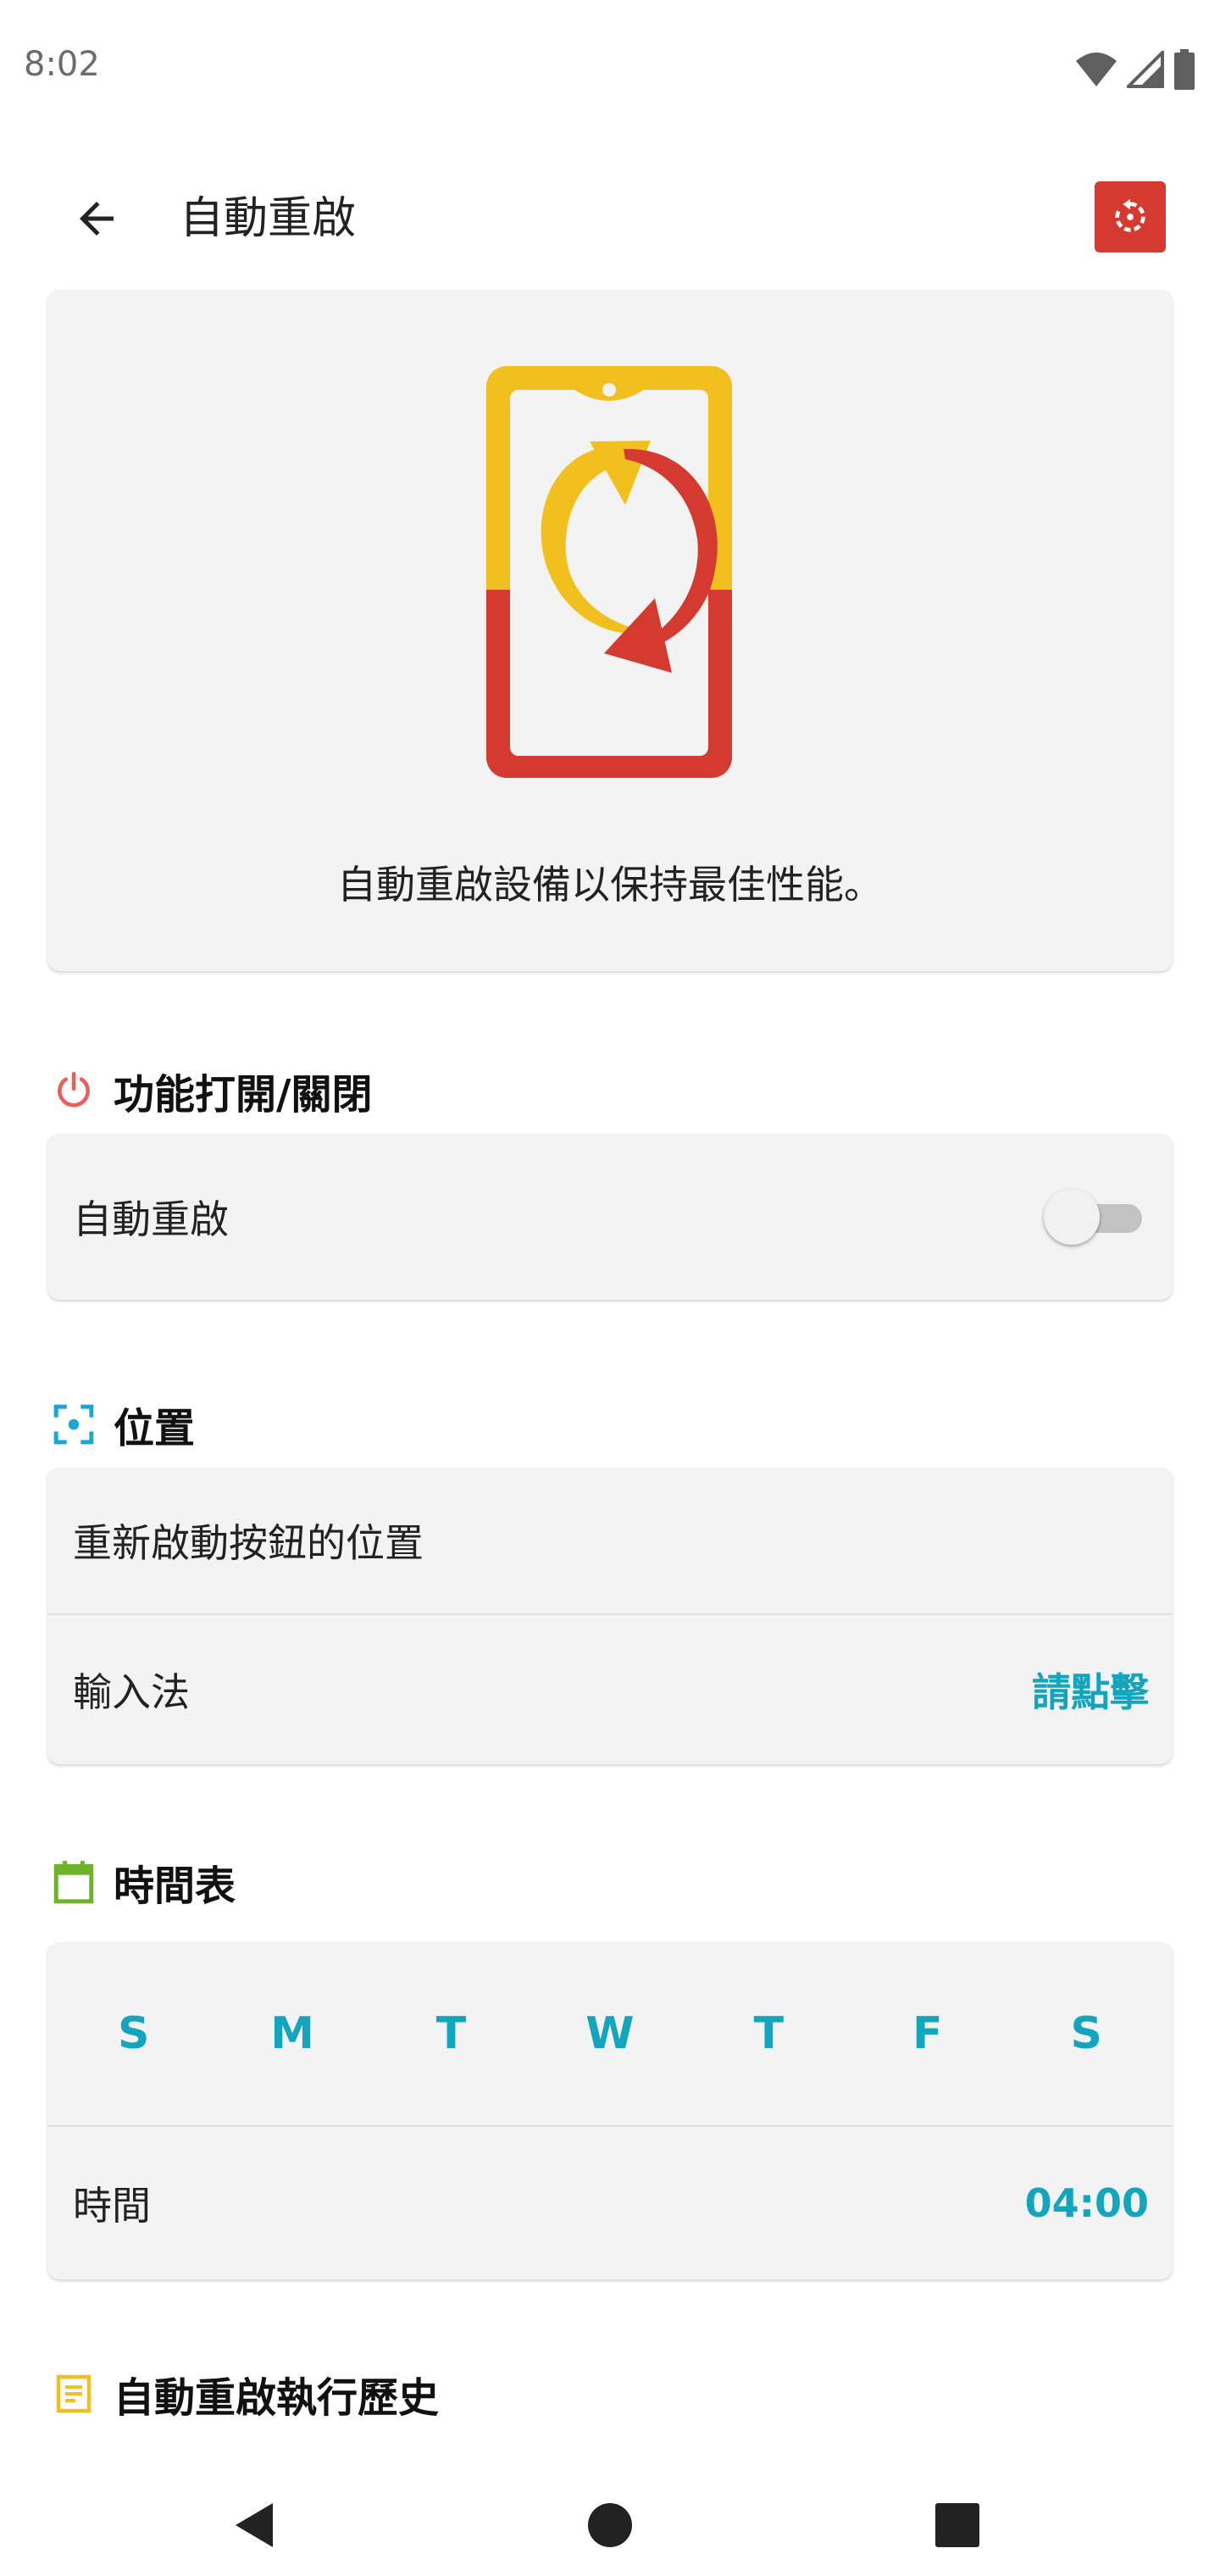 This screenshot has width=1220, height=2576. I want to click on target-icon, so click(74, 1424).